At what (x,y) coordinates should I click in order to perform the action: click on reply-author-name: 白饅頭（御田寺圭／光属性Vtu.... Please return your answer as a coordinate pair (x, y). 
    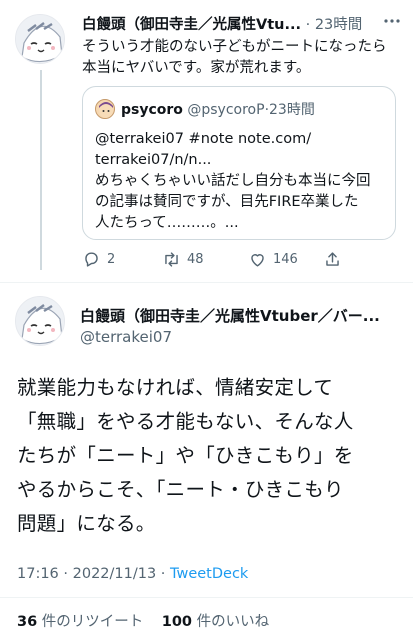
    Looking at the image, I should click on (191, 25).